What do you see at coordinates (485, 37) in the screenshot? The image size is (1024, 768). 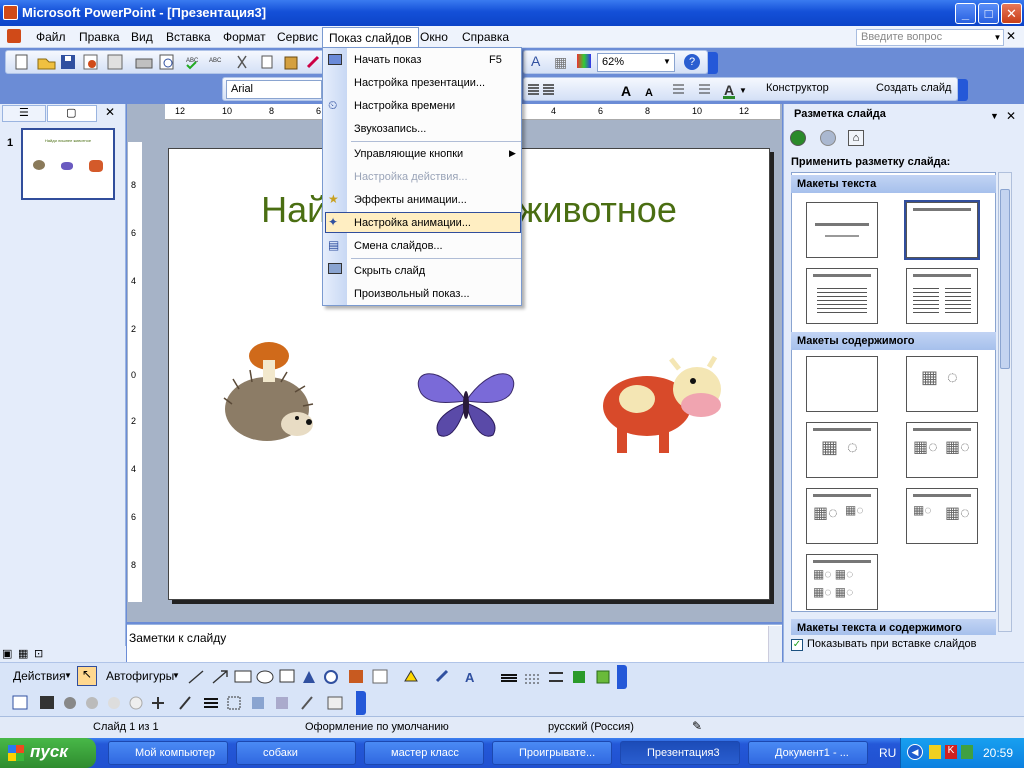 I see `menu-help: Справка` at bounding box center [485, 37].